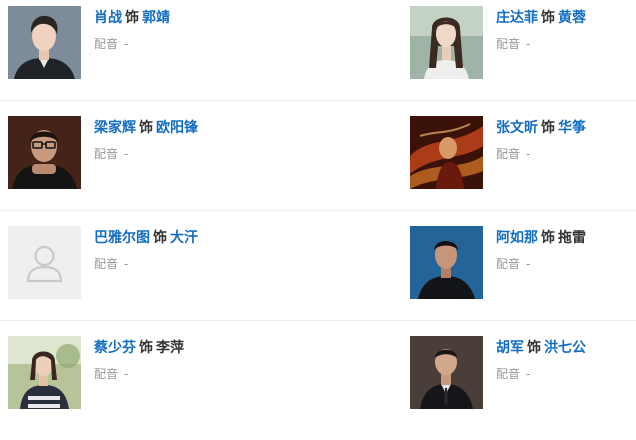 Image resolution: width=636 pixels, height=440 pixels. What do you see at coordinates (517, 18) in the screenshot?
I see `actor-name-link: 庄达菲` at bounding box center [517, 18].